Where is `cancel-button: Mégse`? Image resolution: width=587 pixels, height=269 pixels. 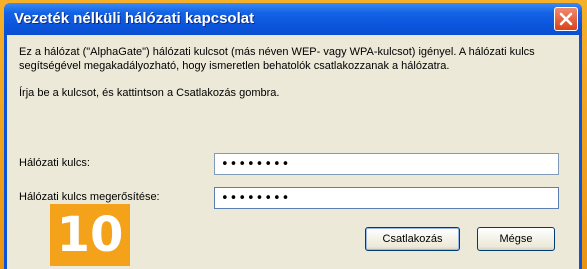
cancel-button: Mégse is located at coordinates (516, 239).